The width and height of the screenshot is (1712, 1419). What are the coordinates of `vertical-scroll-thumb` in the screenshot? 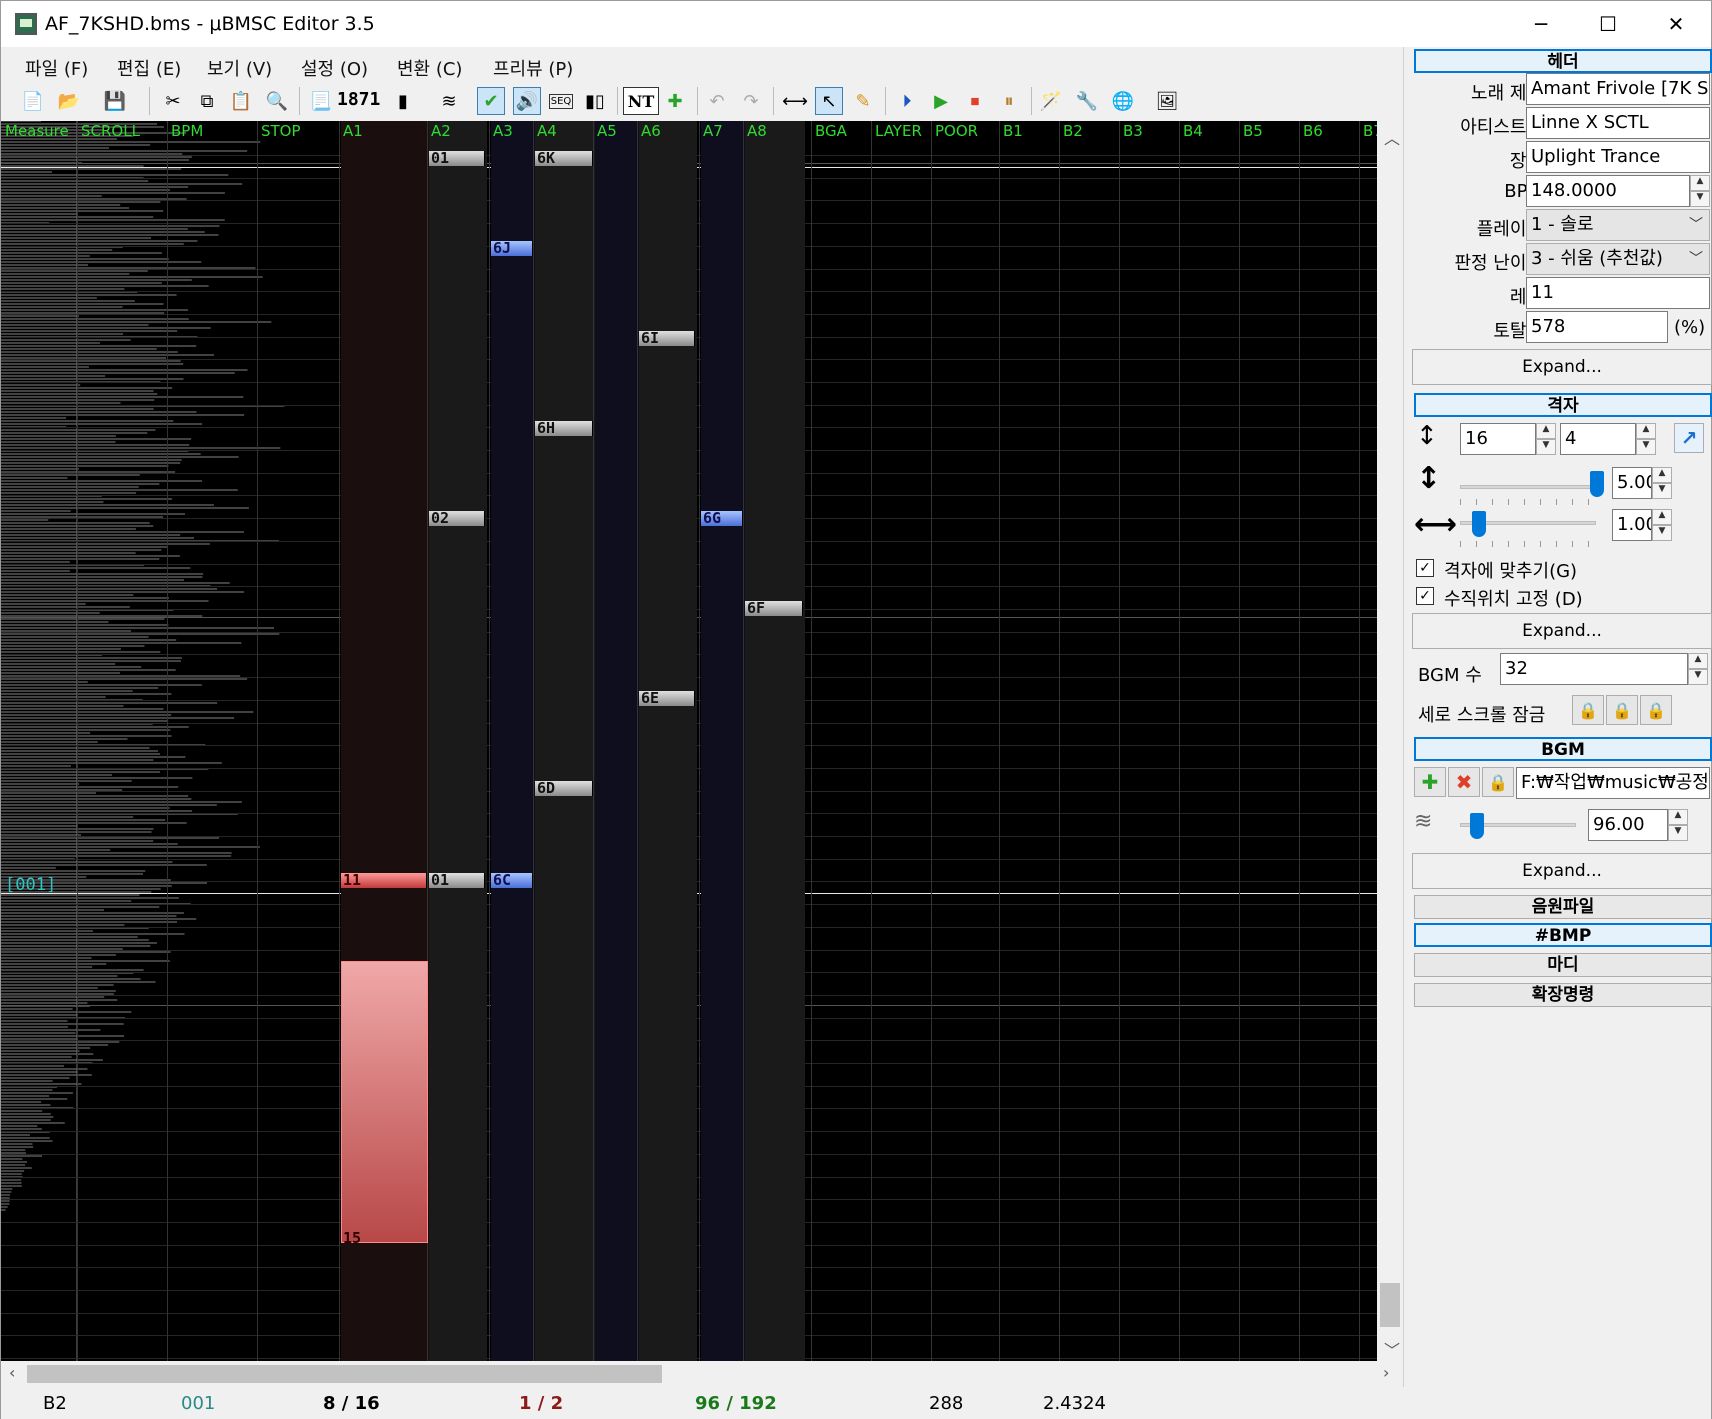 It's located at (1390, 1305).